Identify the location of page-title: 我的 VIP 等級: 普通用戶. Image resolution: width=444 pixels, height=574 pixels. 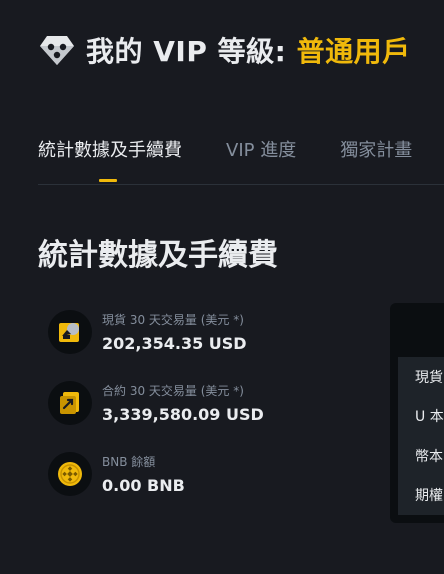
(248, 50).